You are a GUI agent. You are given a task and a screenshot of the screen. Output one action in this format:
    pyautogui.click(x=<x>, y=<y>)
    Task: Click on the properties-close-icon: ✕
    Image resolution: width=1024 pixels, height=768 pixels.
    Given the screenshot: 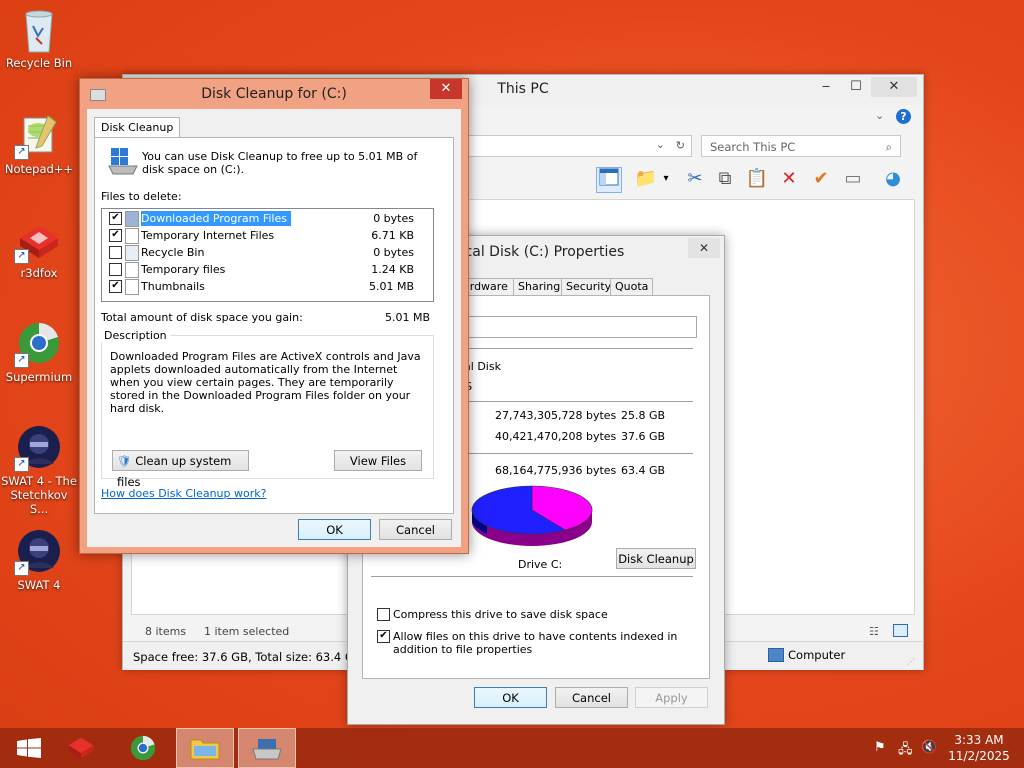 What is the action you would take?
    pyautogui.click(x=704, y=248)
    